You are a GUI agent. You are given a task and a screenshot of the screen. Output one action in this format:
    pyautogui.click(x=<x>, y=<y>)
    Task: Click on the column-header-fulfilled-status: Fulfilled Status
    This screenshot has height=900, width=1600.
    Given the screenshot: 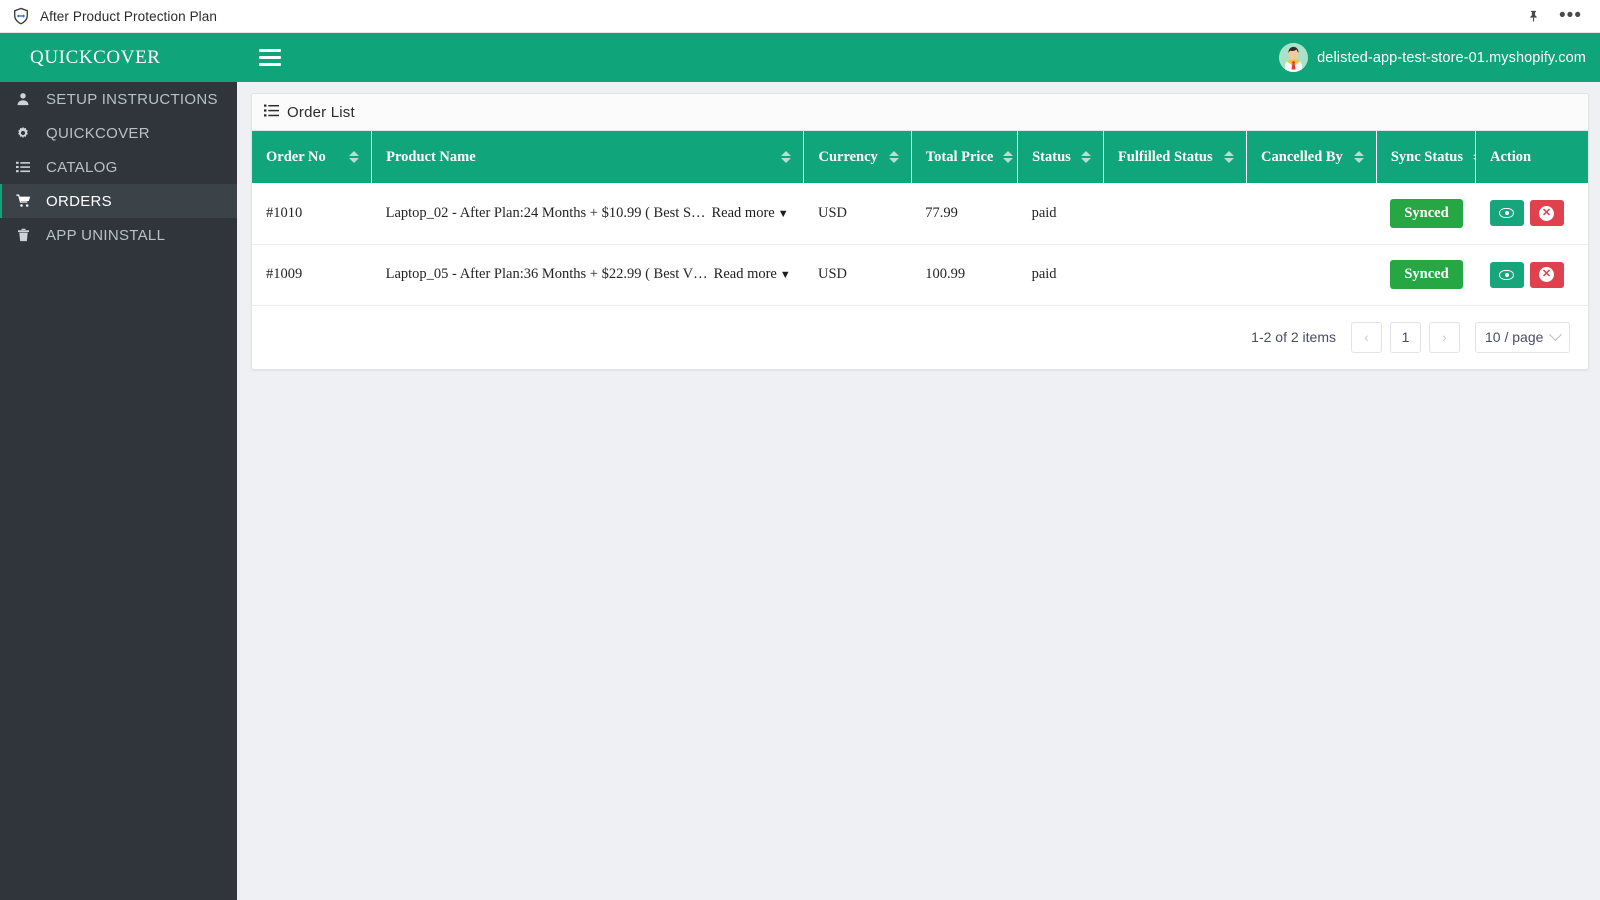 What is the action you would take?
    pyautogui.click(x=1175, y=157)
    